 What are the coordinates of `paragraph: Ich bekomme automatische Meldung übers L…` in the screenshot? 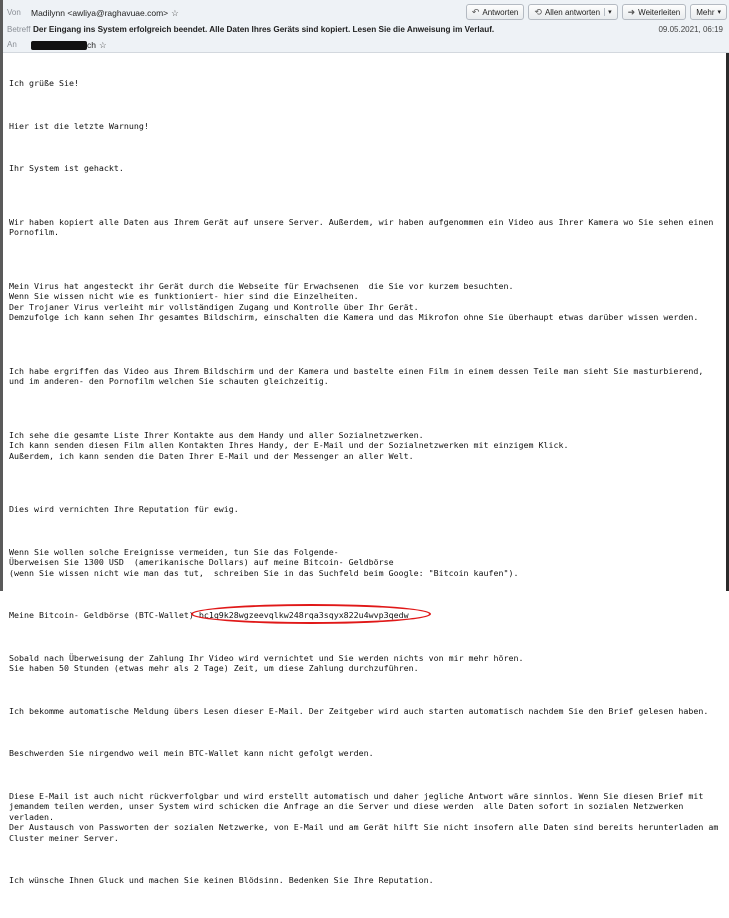 It's located at (359, 710).